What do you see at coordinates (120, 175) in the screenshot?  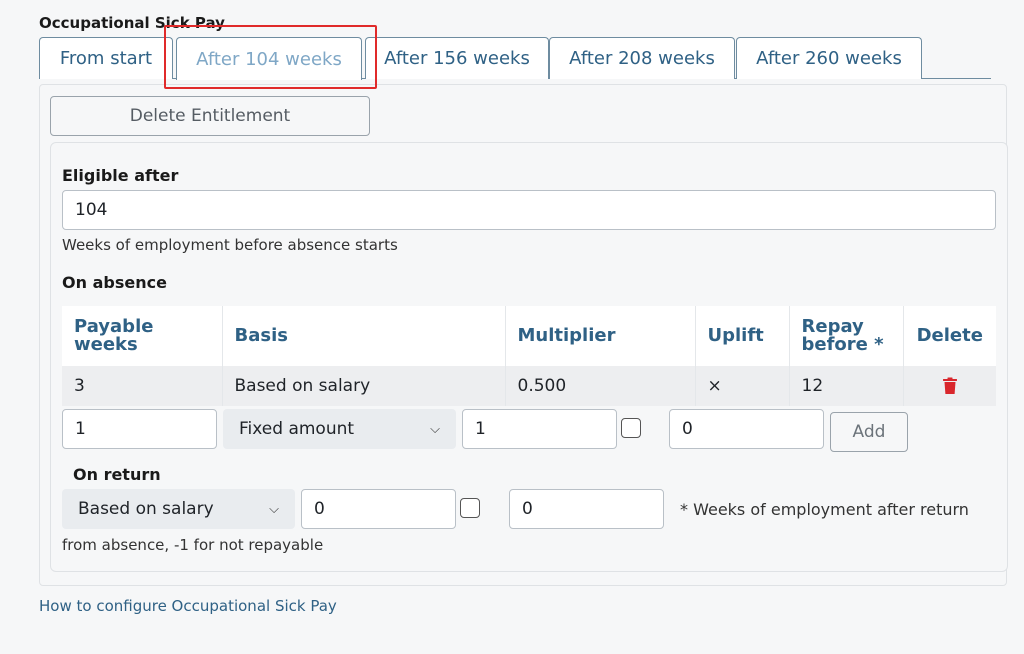 I see `eligible-after-label: Eligible after` at bounding box center [120, 175].